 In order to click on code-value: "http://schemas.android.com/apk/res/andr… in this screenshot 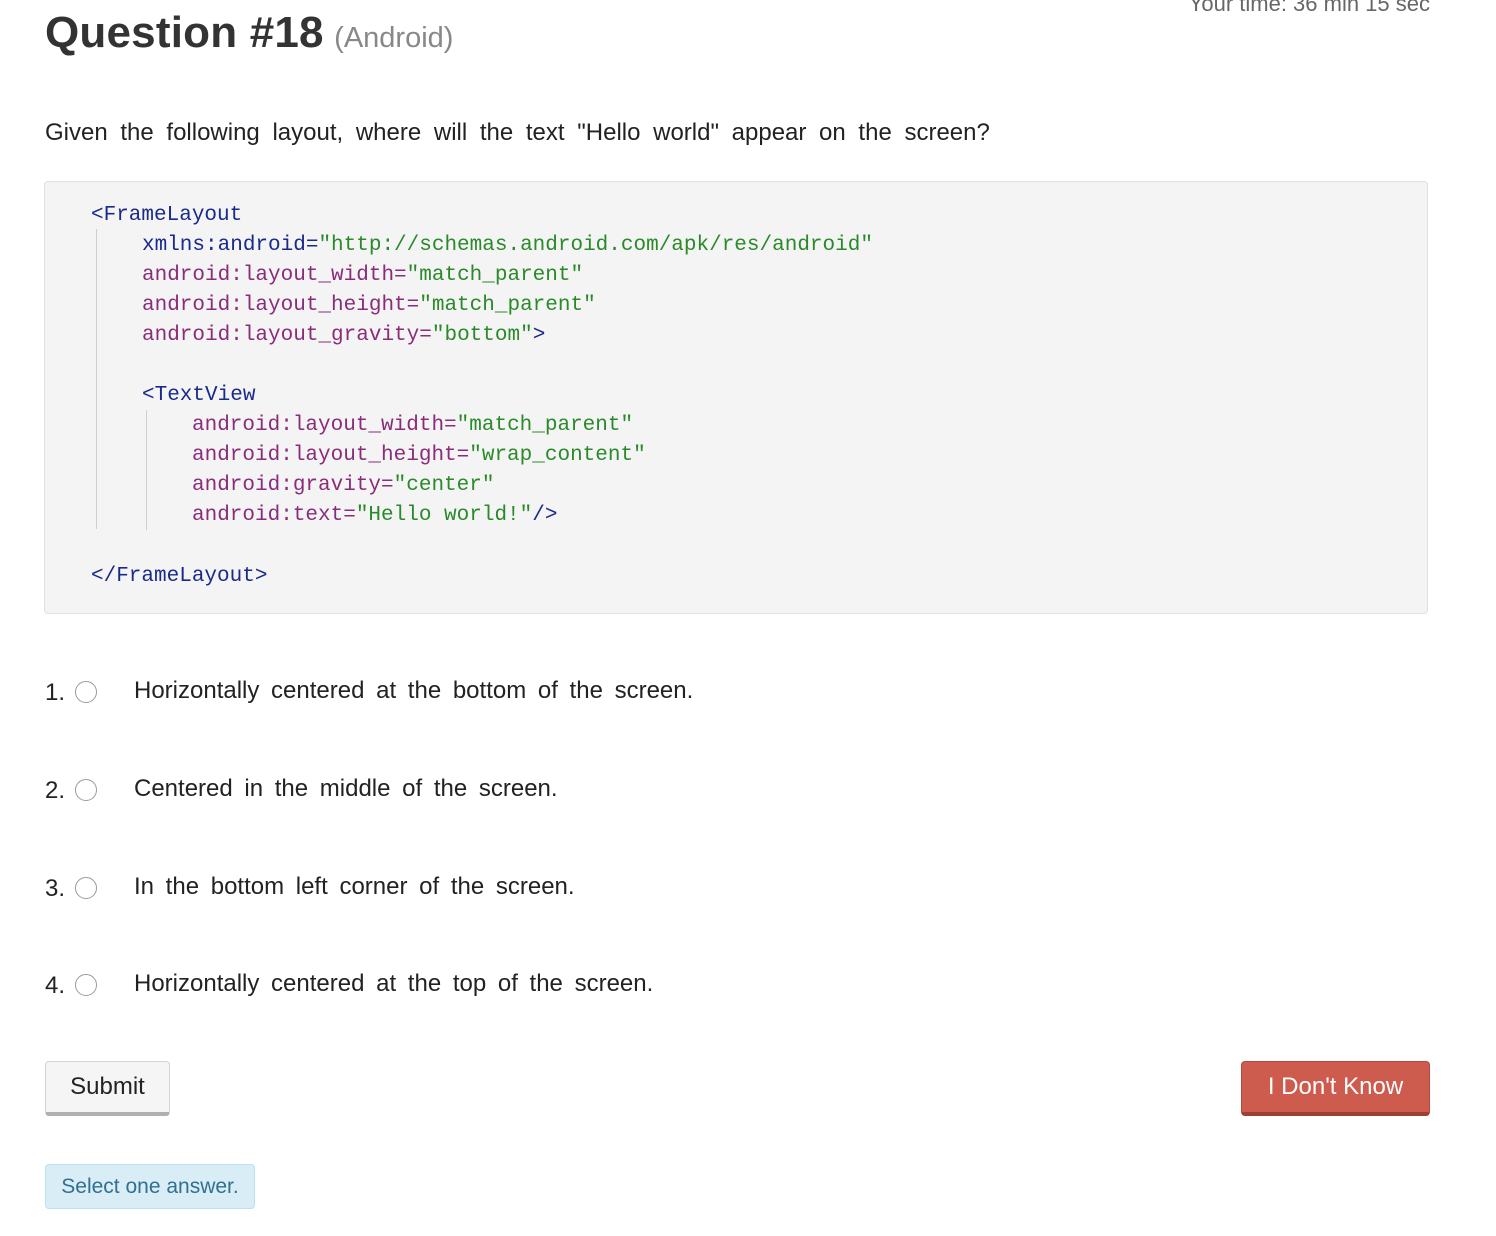, I will do `click(595, 245)`.